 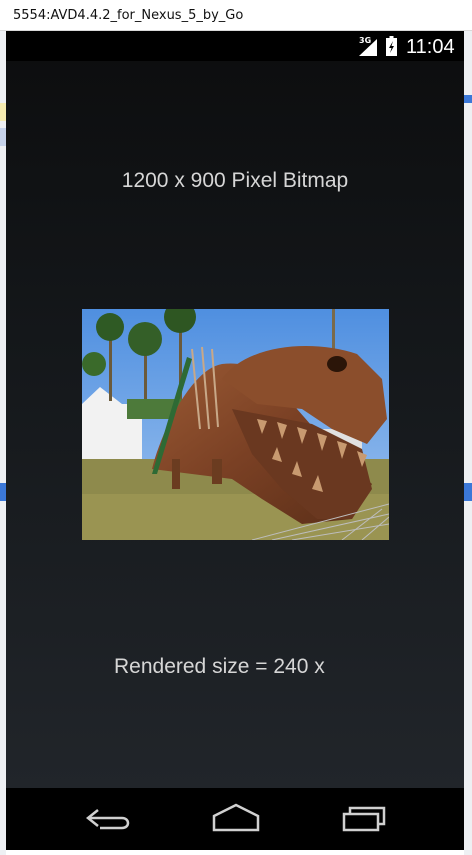 What do you see at coordinates (109, 818) in the screenshot?
I see `back-icon` at bounding box center [109, 818].